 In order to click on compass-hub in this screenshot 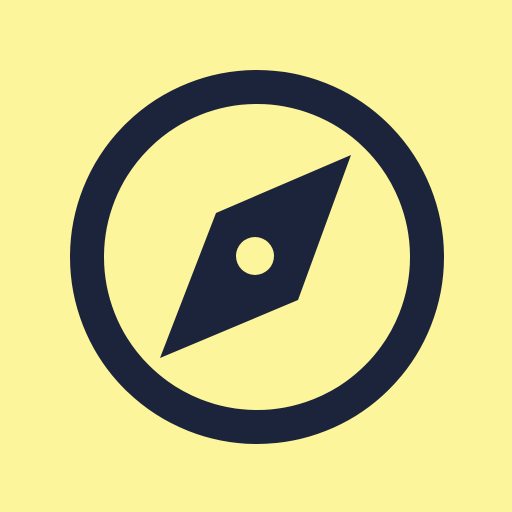, I will do `click(255, 256)`.